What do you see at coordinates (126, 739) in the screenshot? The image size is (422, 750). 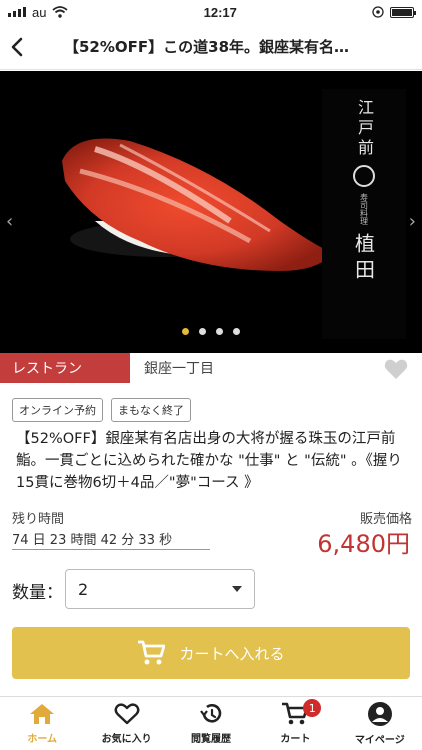 I see `tab-label: お気に入り` at bounding box center [126, 739].